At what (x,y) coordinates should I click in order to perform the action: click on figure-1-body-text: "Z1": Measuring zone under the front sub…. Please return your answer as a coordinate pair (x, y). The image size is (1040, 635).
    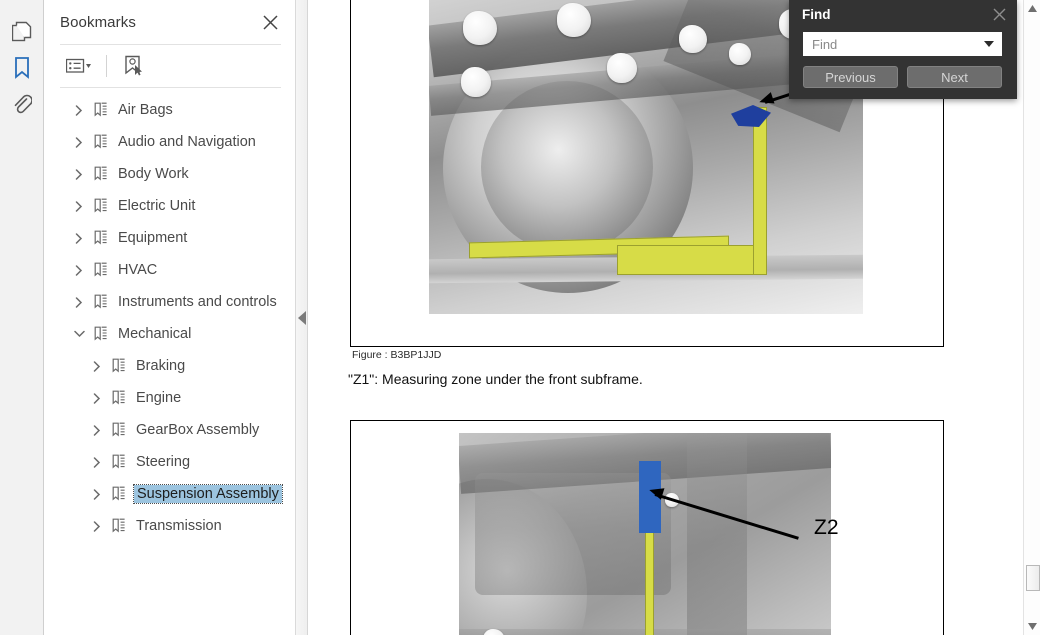
    Looking at the image, I should click on (495, 379).